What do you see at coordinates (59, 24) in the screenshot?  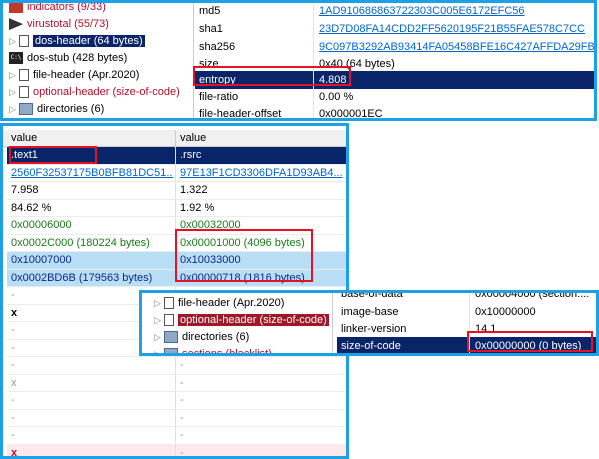 I see `tree-item-virustotal: virustotal (55/73)` at bounding box center [59, 24].